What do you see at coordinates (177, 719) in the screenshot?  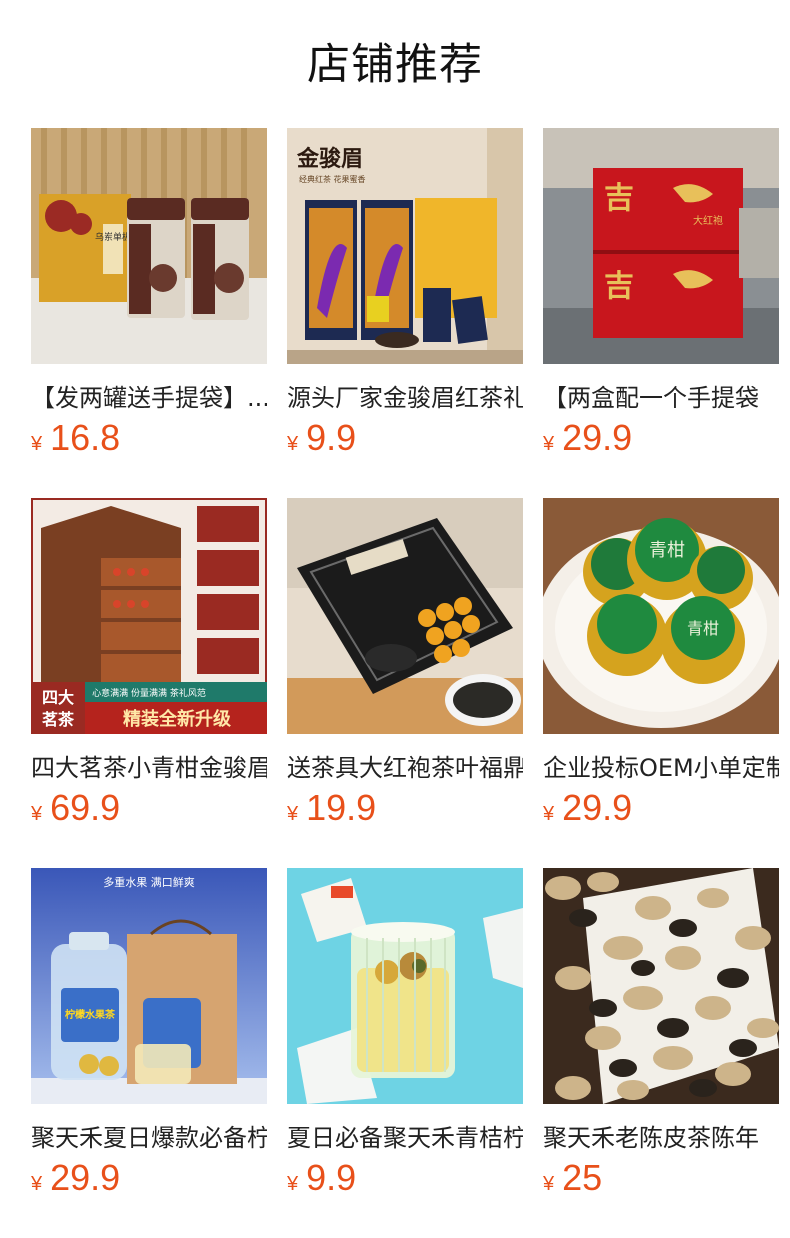 I see `banner-text: 精装全新升级` at bounding box center [177, 719].